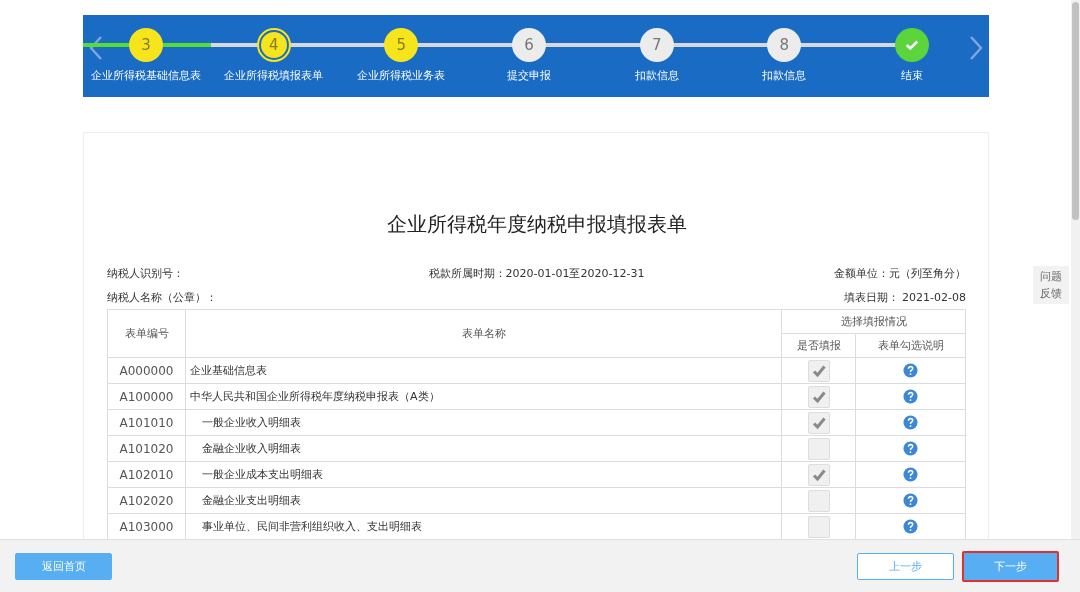  What do you see at coordinates (483, 370) in the screenshot?
I see `table-cell: 企业基础信息表` at bounding box center [483, 370].